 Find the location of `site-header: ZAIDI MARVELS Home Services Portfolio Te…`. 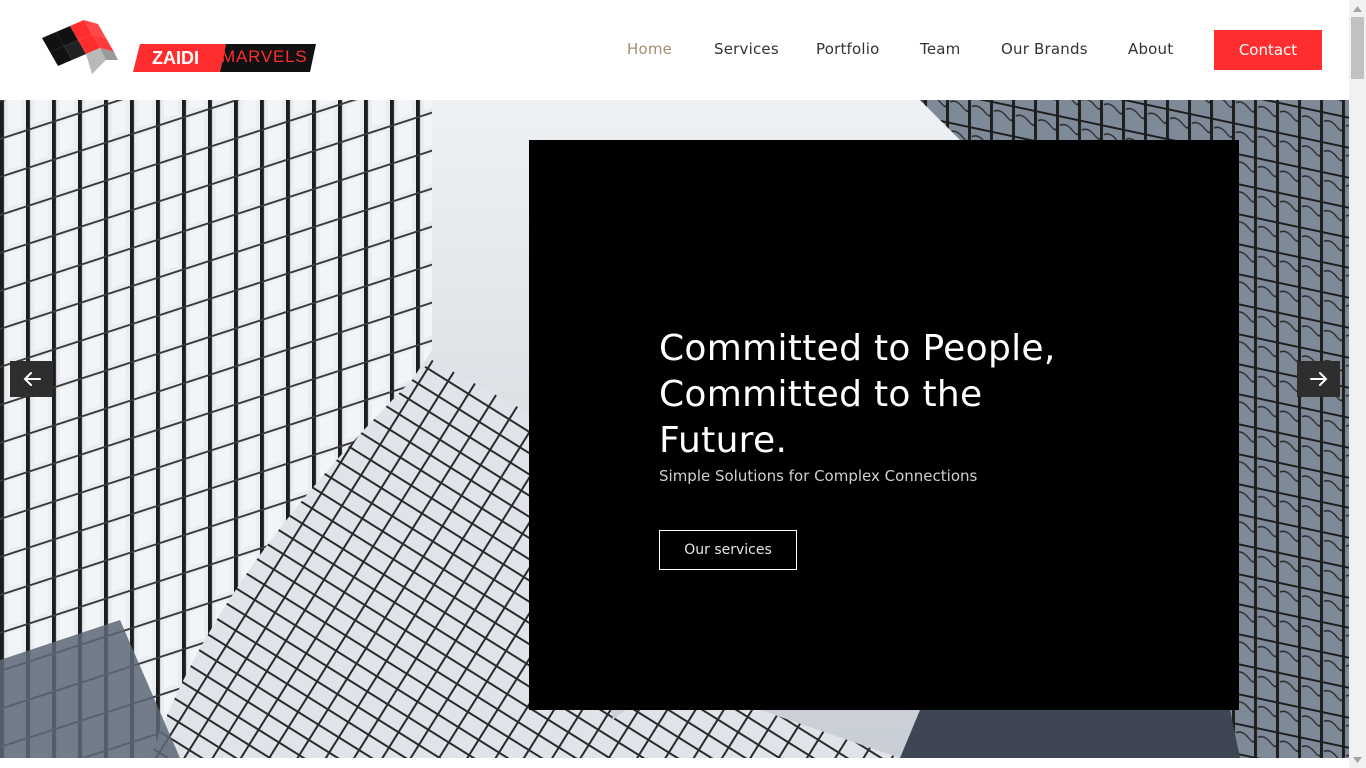

site-header: ZAIDI MARVELS Home Services Portfolio Te… is located at coordinates (674, 50).